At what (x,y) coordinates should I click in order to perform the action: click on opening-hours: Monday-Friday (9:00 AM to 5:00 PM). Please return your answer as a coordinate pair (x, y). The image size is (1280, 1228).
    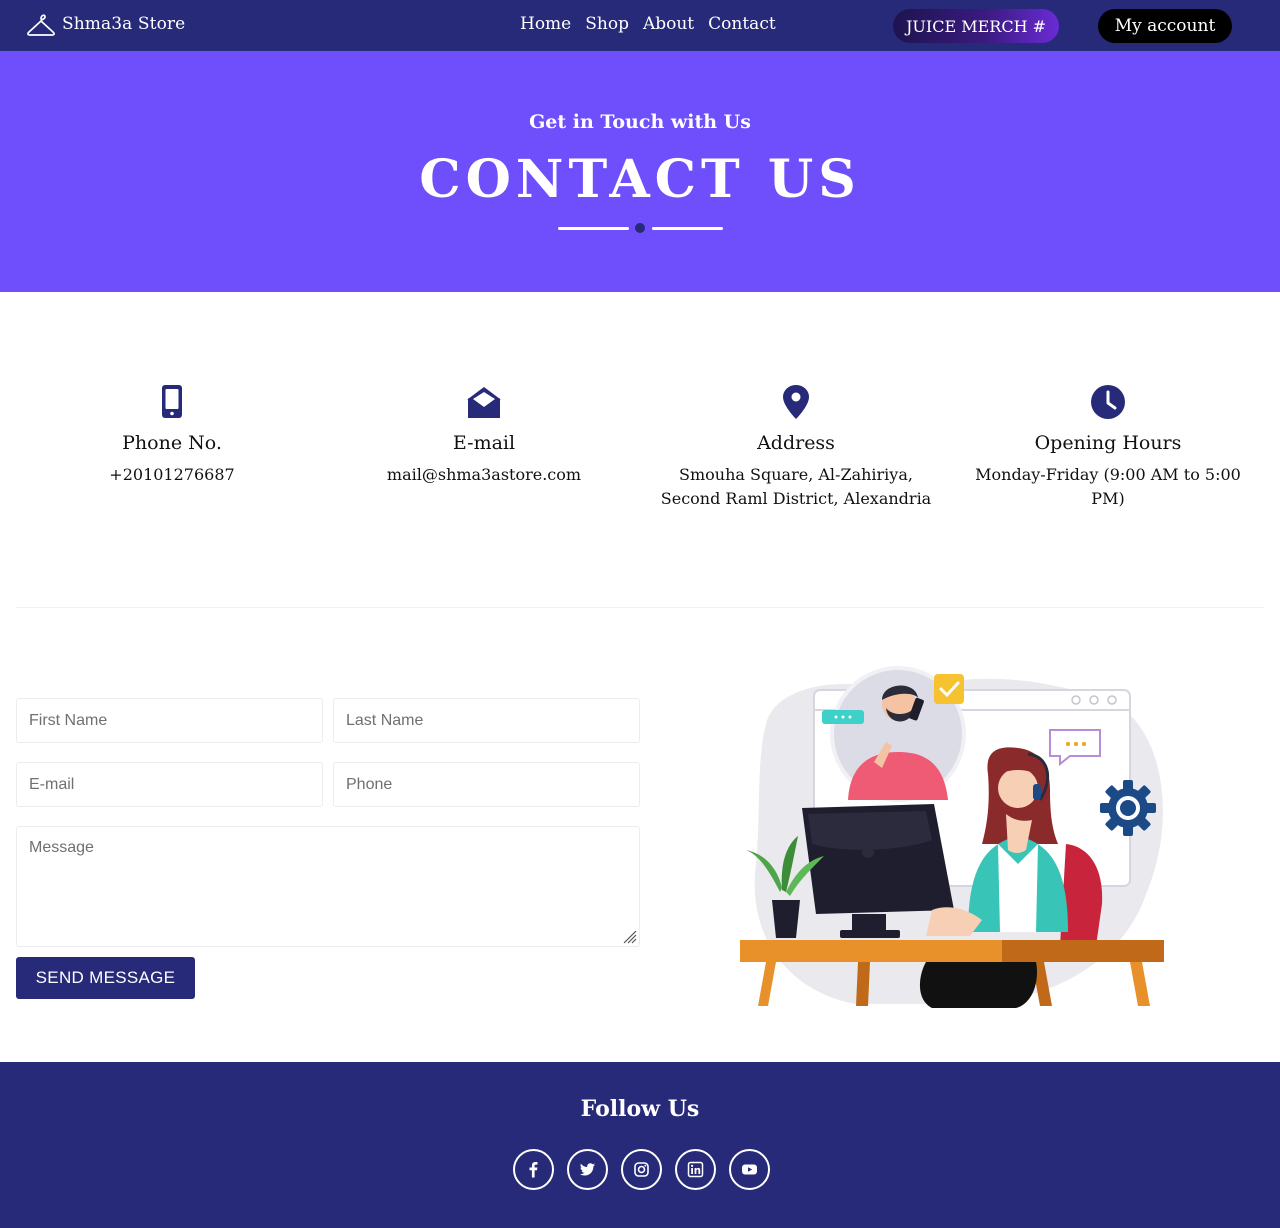
    Looking at the image, I should click on (1108, 486).